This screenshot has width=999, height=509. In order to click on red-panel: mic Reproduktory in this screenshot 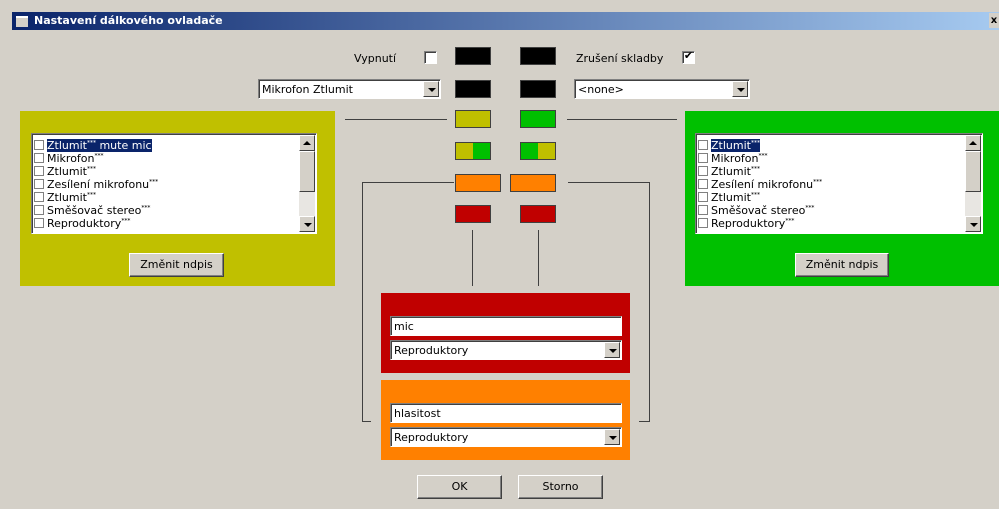, I will do `click(505, 333)`.